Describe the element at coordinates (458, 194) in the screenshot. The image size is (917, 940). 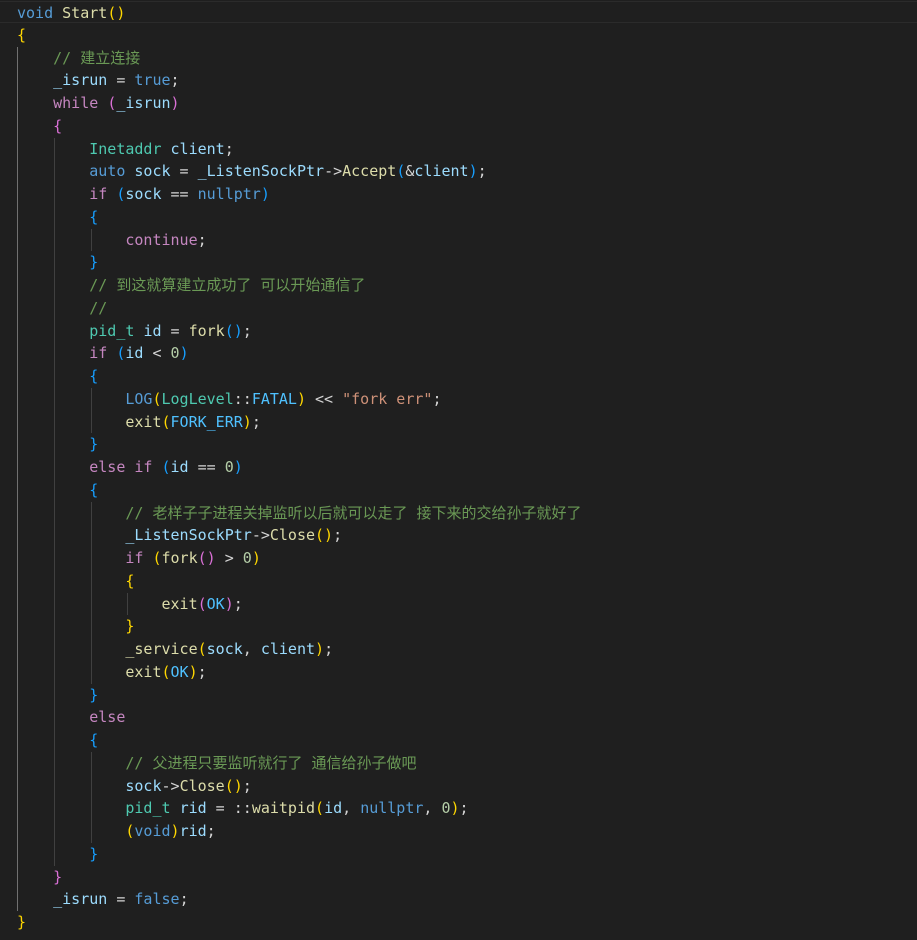
I see `code-line: if (sock == nullptr)` at that location.